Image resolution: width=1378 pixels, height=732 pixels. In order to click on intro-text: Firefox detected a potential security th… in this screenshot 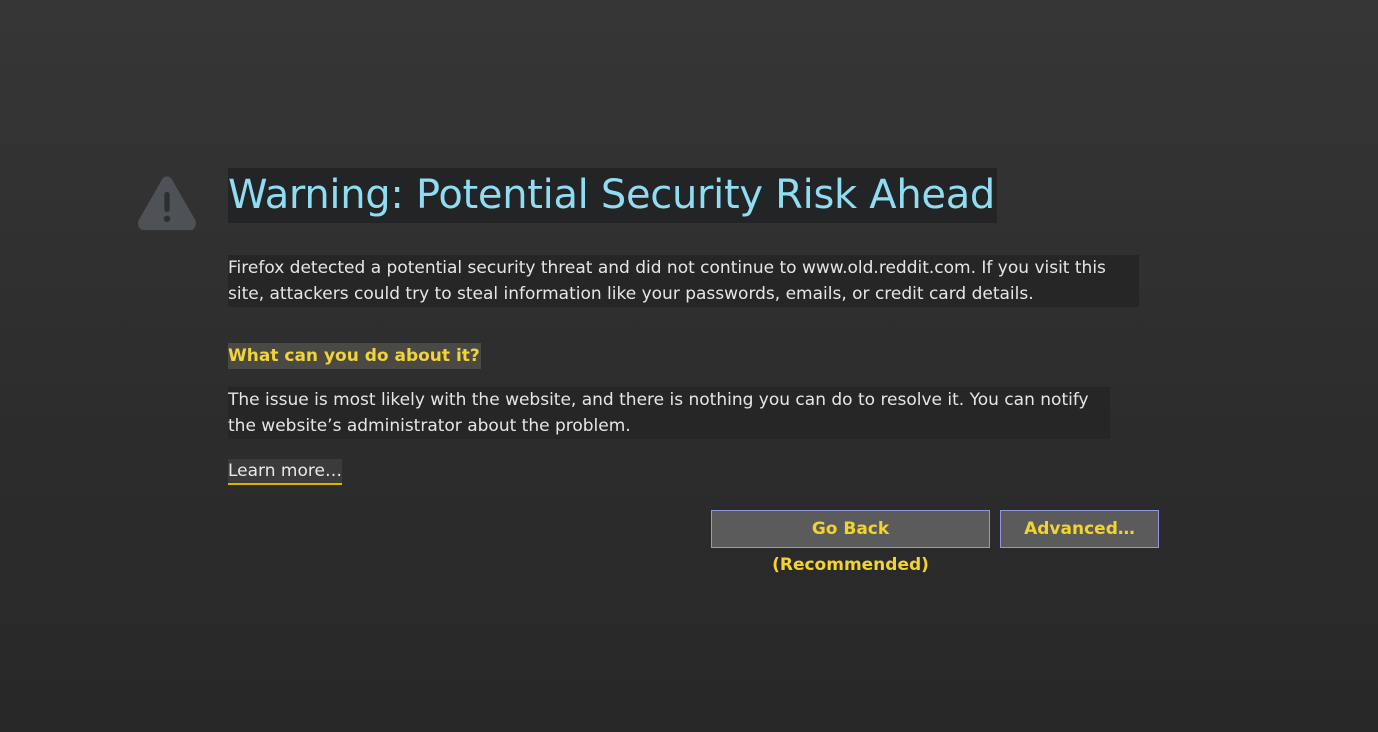, I will do `click(683, 281)`.